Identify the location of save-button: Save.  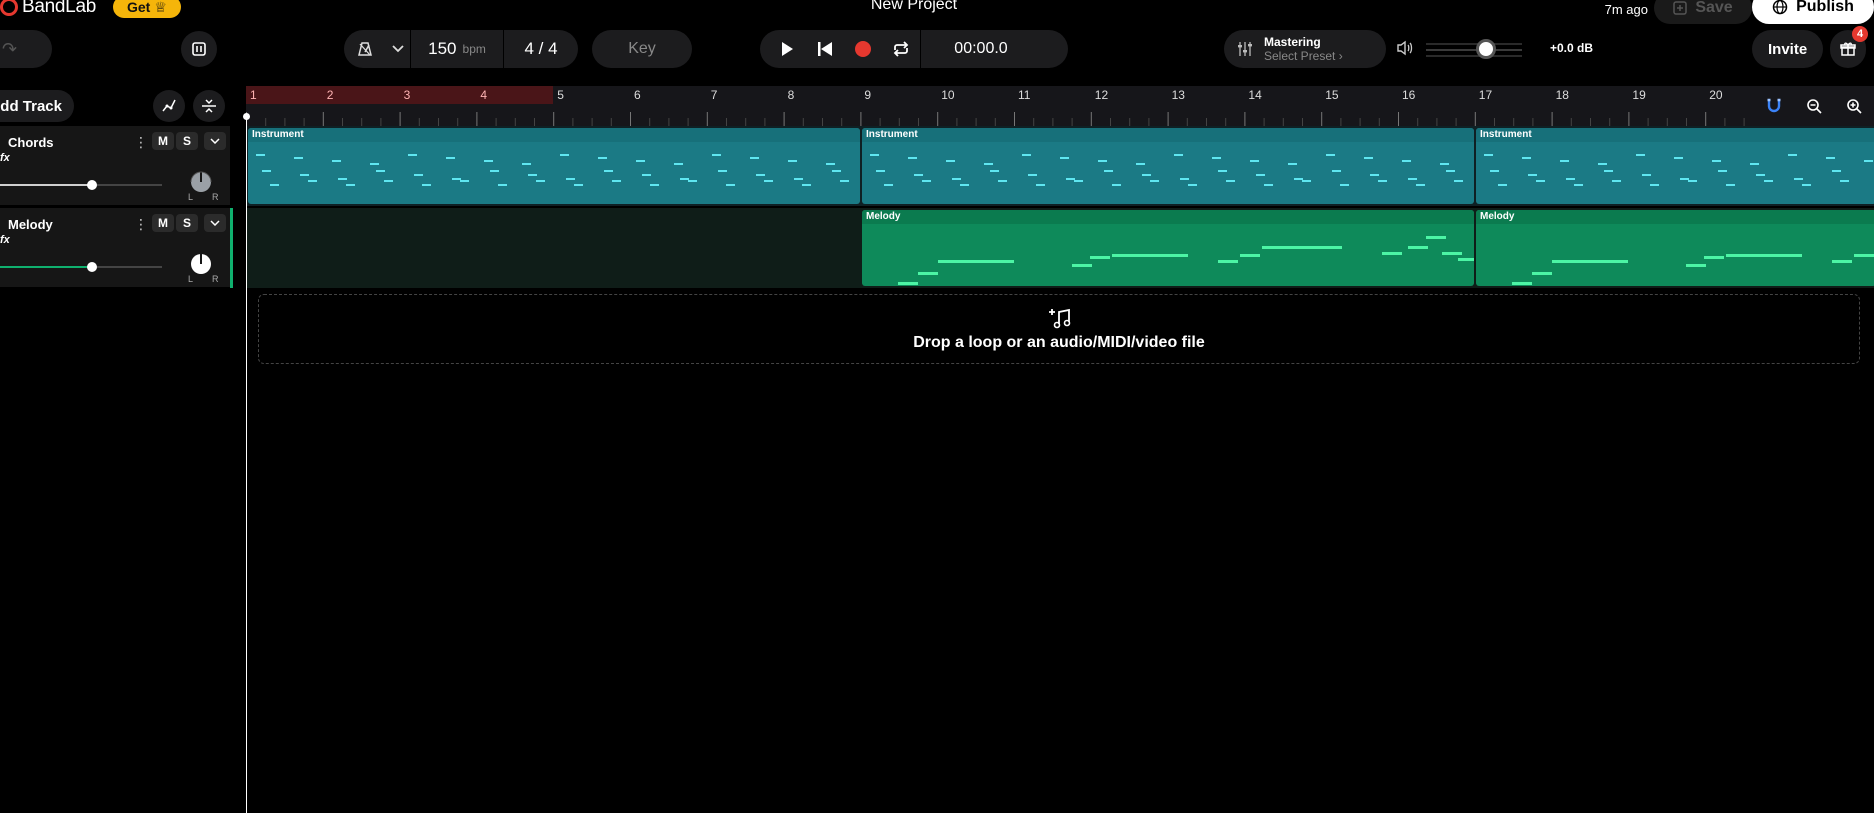
(1703, 12).